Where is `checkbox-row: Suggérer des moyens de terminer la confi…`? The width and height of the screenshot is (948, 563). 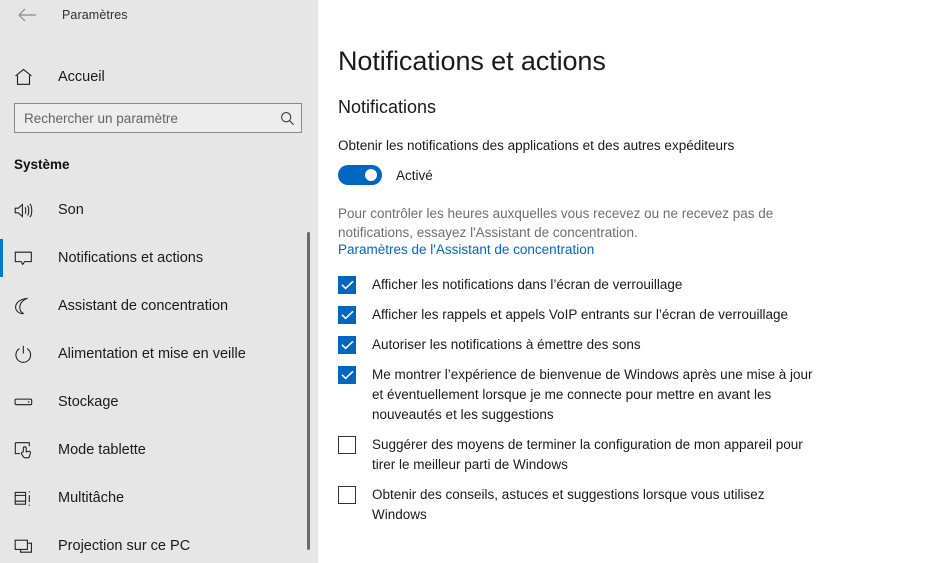
checkbox-row: Suggérer des moyens de terminer la confi… is located at coordinates (643, 455).